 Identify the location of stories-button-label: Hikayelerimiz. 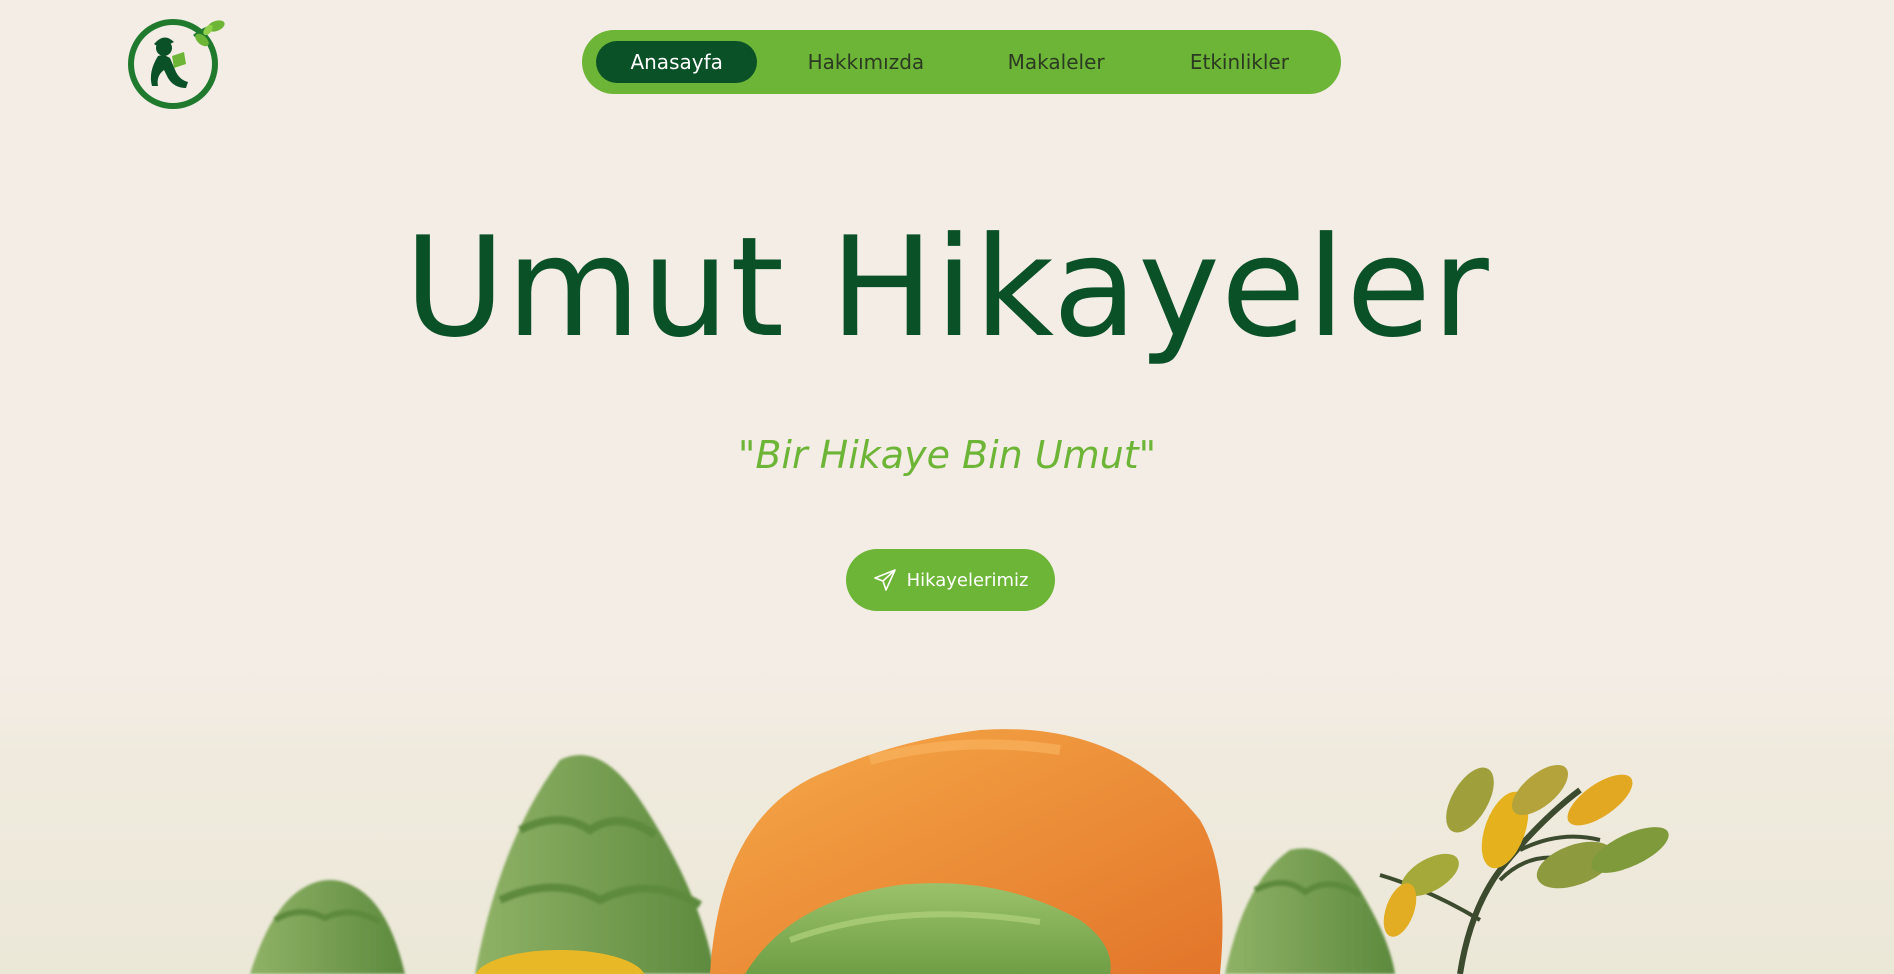
(967, 580).